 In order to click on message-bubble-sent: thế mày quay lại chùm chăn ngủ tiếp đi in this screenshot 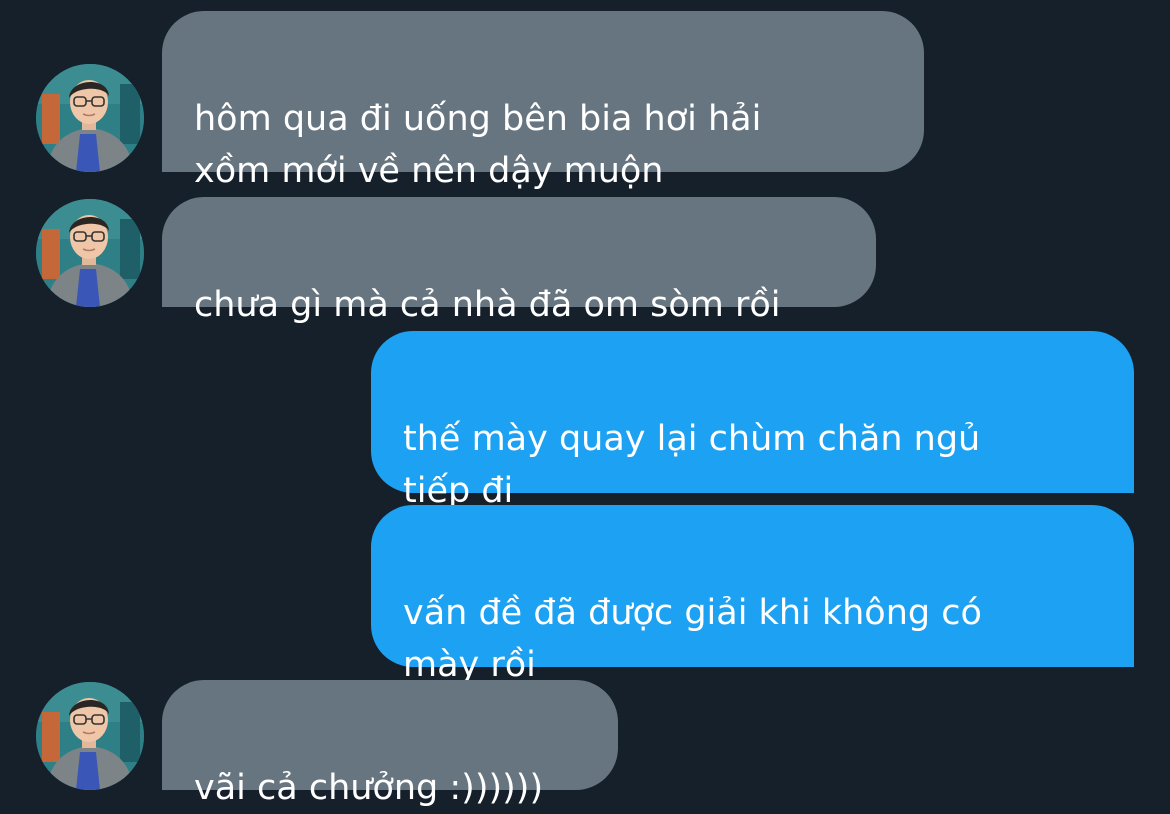, I will do `click(752, 421)`.